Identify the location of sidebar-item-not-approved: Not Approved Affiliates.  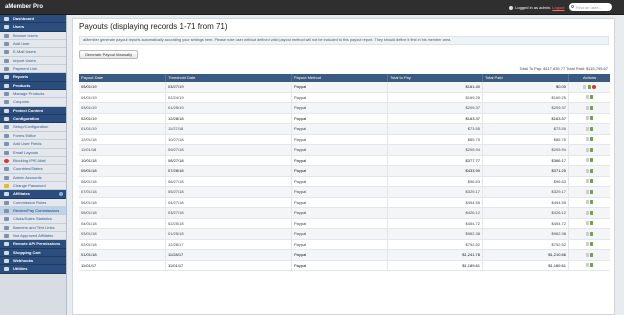
(33, 236).